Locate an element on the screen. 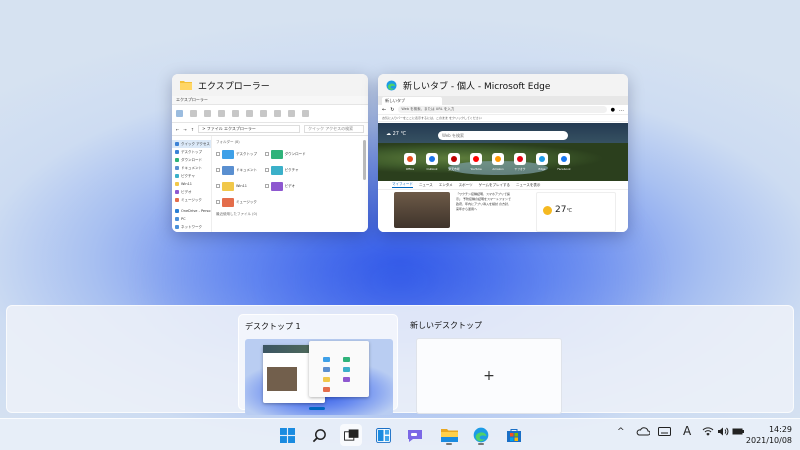  win11-folder-icon is located at coordinates (228, 186).